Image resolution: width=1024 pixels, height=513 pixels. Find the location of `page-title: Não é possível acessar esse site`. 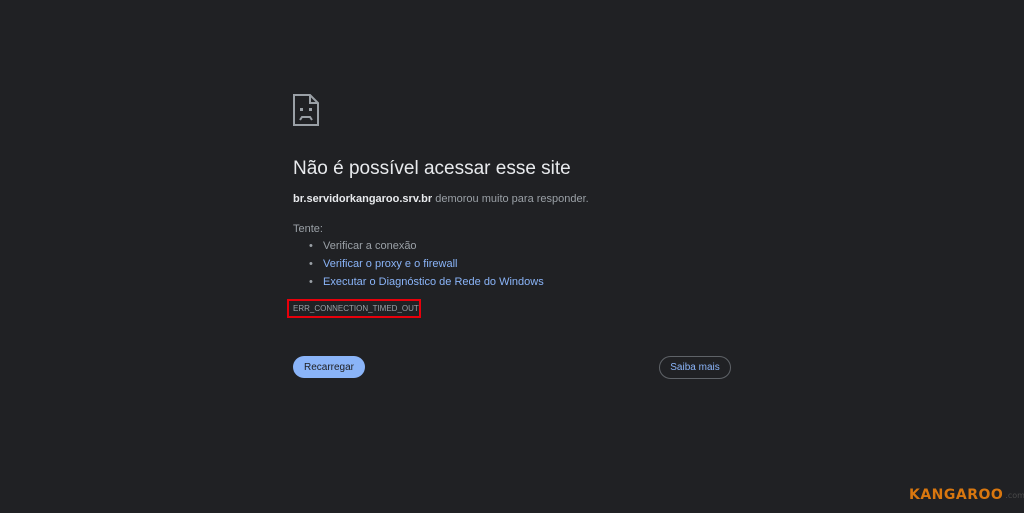

page-title: Não é possível acessar esse site is located at coordinates (432, 168).